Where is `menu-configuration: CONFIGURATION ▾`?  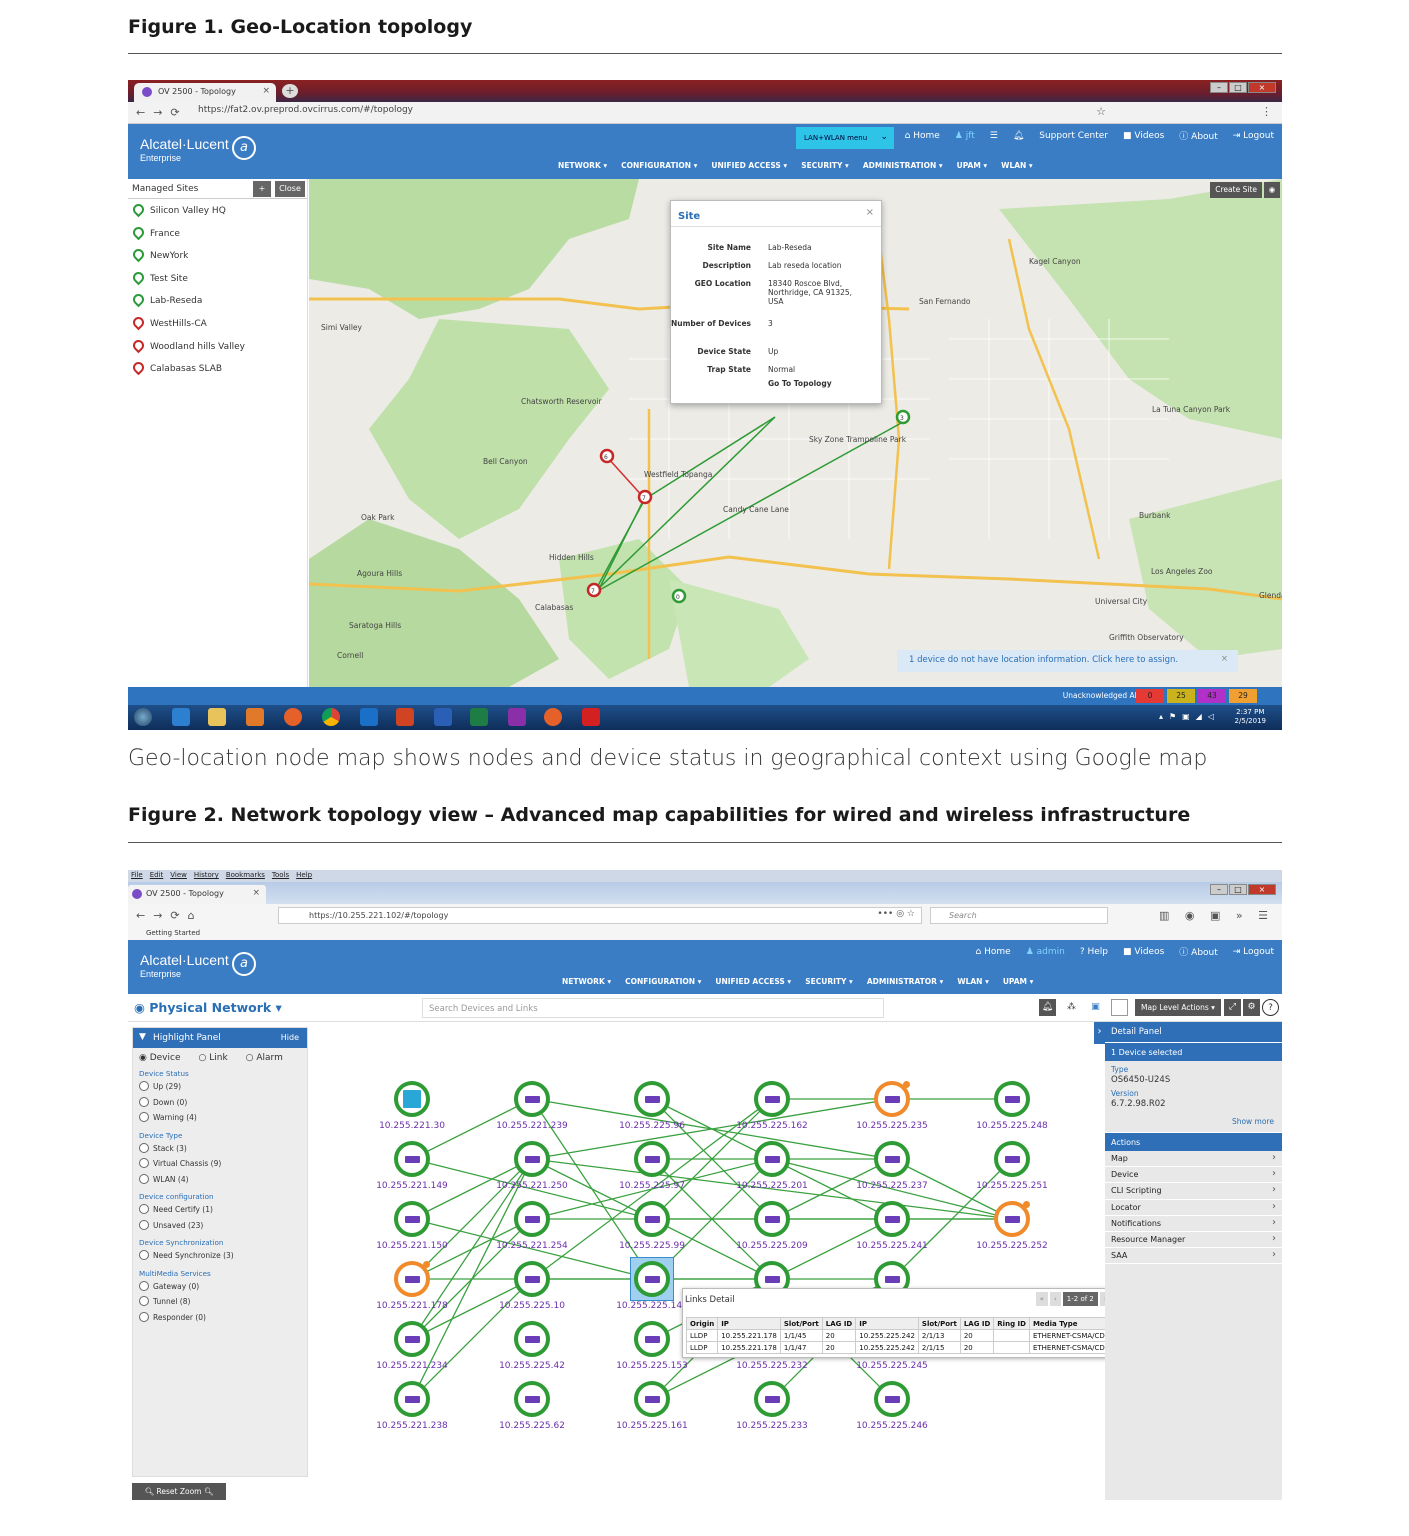
menu-configuration: CONFIGURATION ▾ is located at coordinates (659, 165).